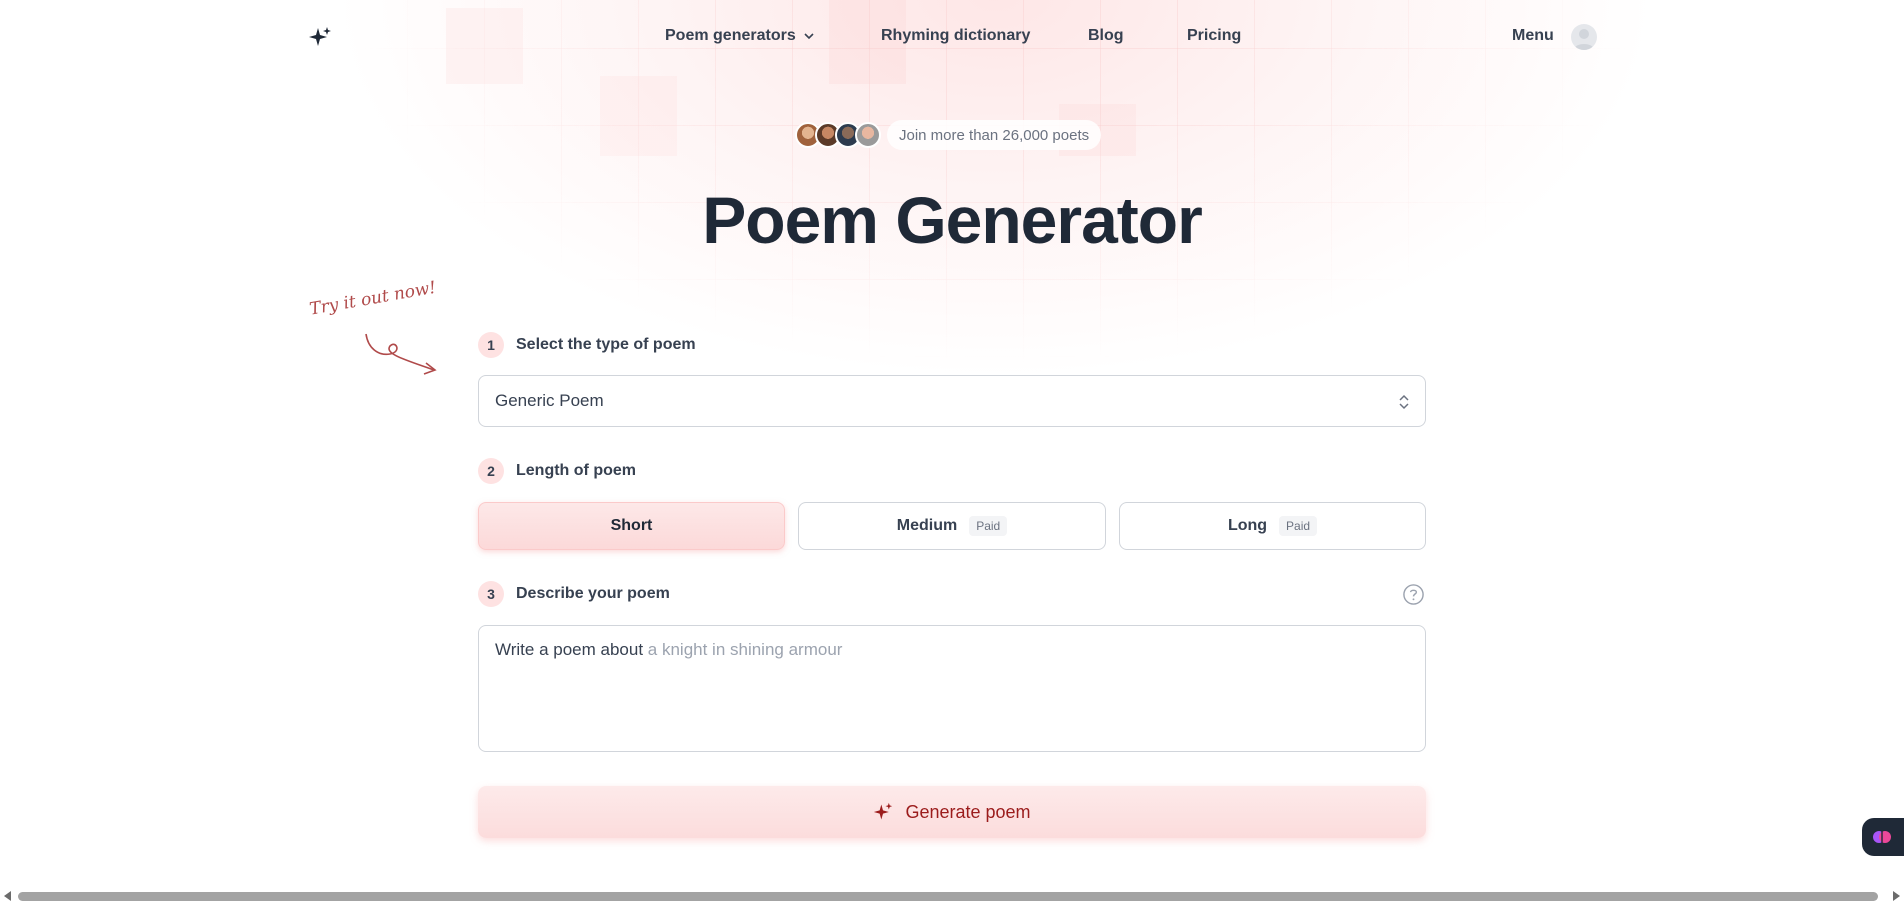 The width and height of the screenshot is (1904, 904). Describe the element at coordinates (868, 135) in the screenshot. I see `avatar` at that location.